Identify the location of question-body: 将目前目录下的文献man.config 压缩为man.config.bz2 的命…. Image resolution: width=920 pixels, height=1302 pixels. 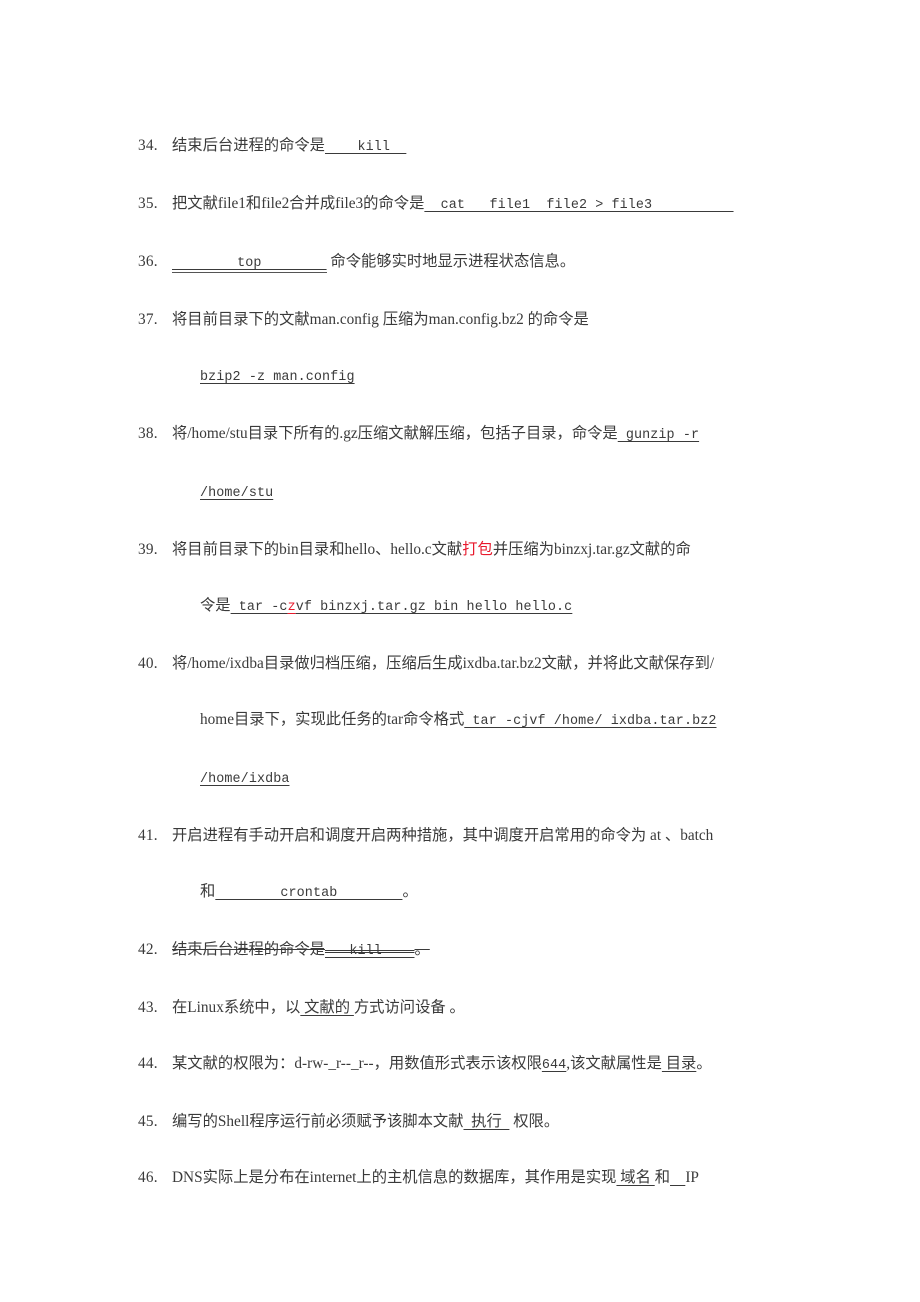
(481, 349).